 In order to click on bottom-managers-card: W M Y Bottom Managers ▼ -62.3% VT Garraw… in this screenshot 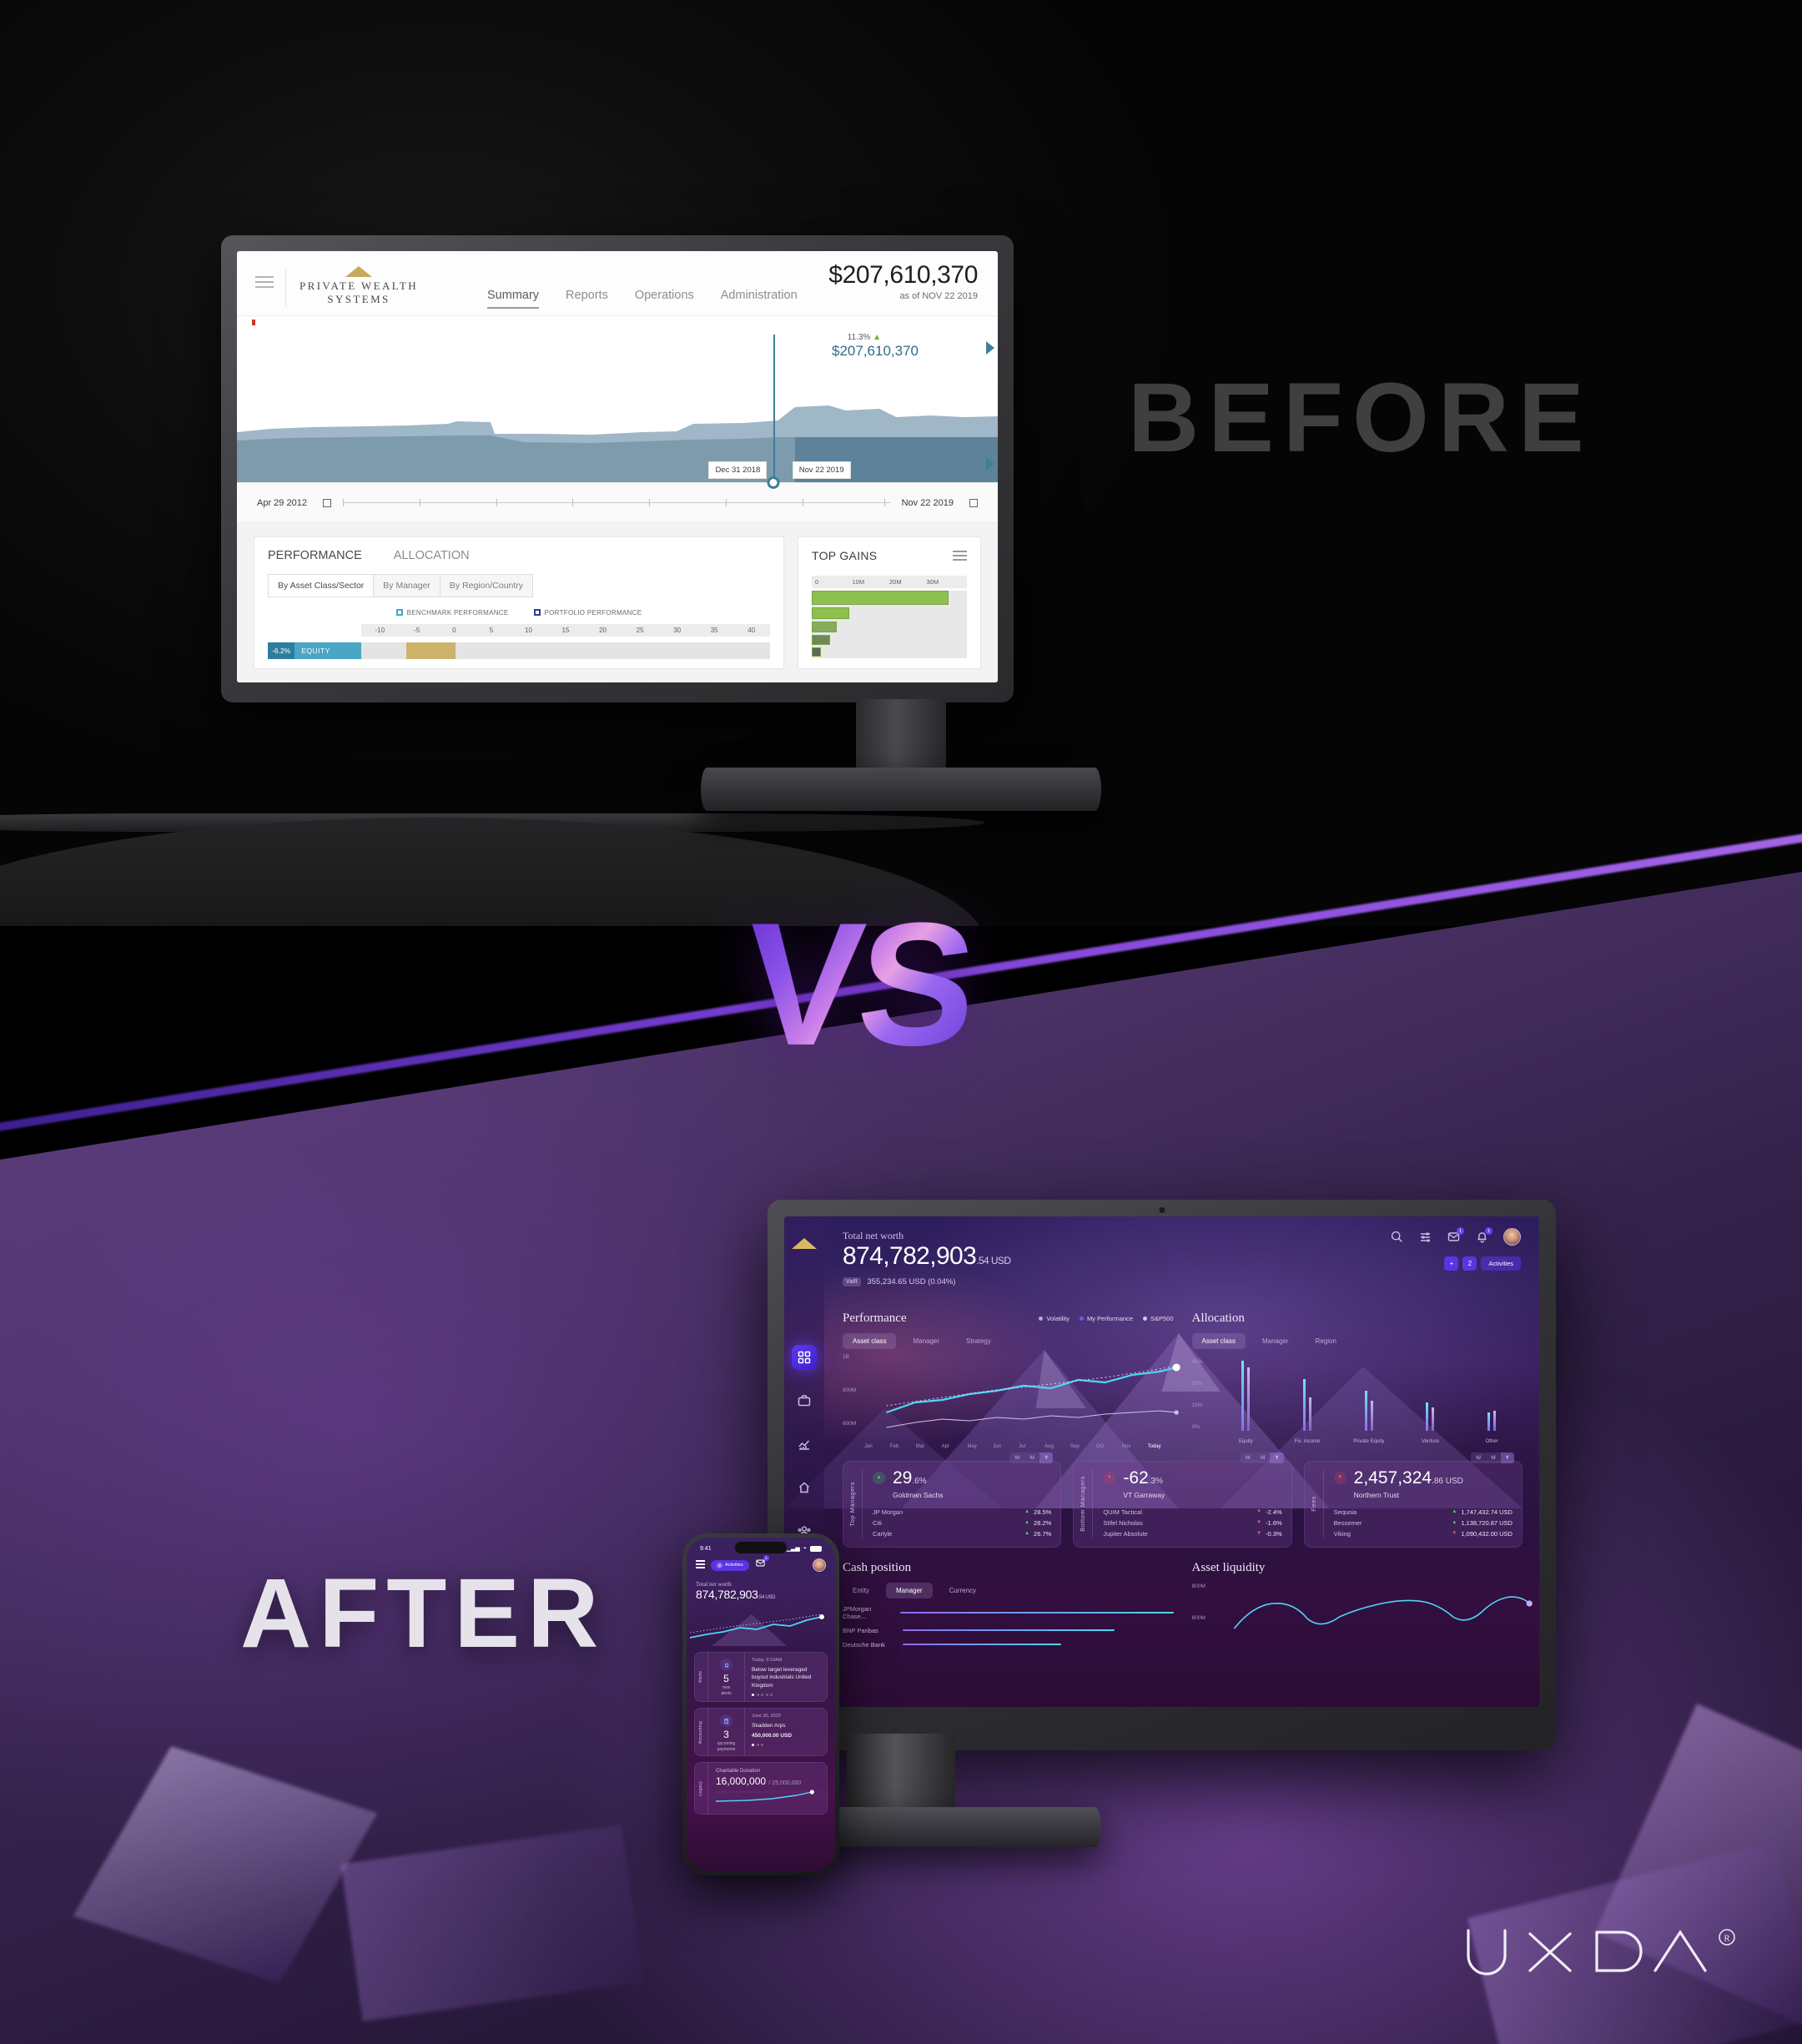, I will do `click(1182, 1500)`.